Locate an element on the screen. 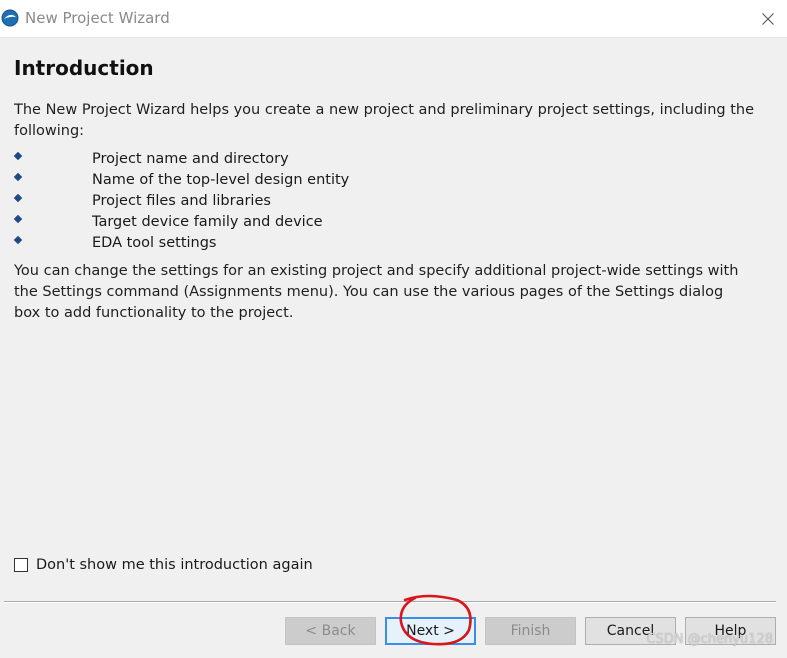 The width and height of the screenshot is (787, 658). dont-show-again-checkbox is located at coordinates (21, 565).